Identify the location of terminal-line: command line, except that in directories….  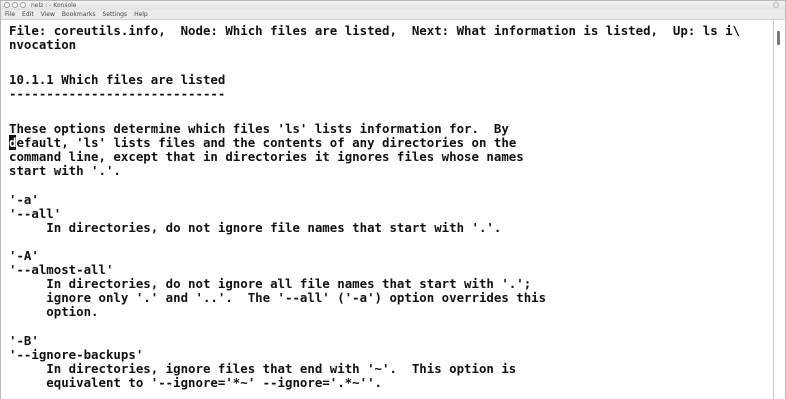
(266, 156).